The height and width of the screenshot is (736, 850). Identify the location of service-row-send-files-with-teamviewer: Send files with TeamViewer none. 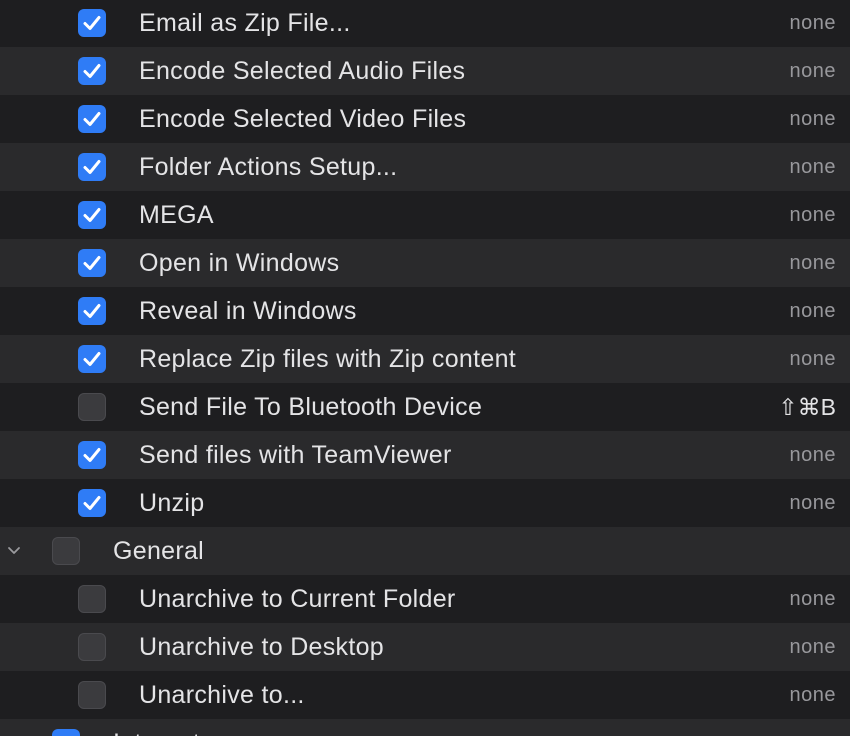
(425, 455).